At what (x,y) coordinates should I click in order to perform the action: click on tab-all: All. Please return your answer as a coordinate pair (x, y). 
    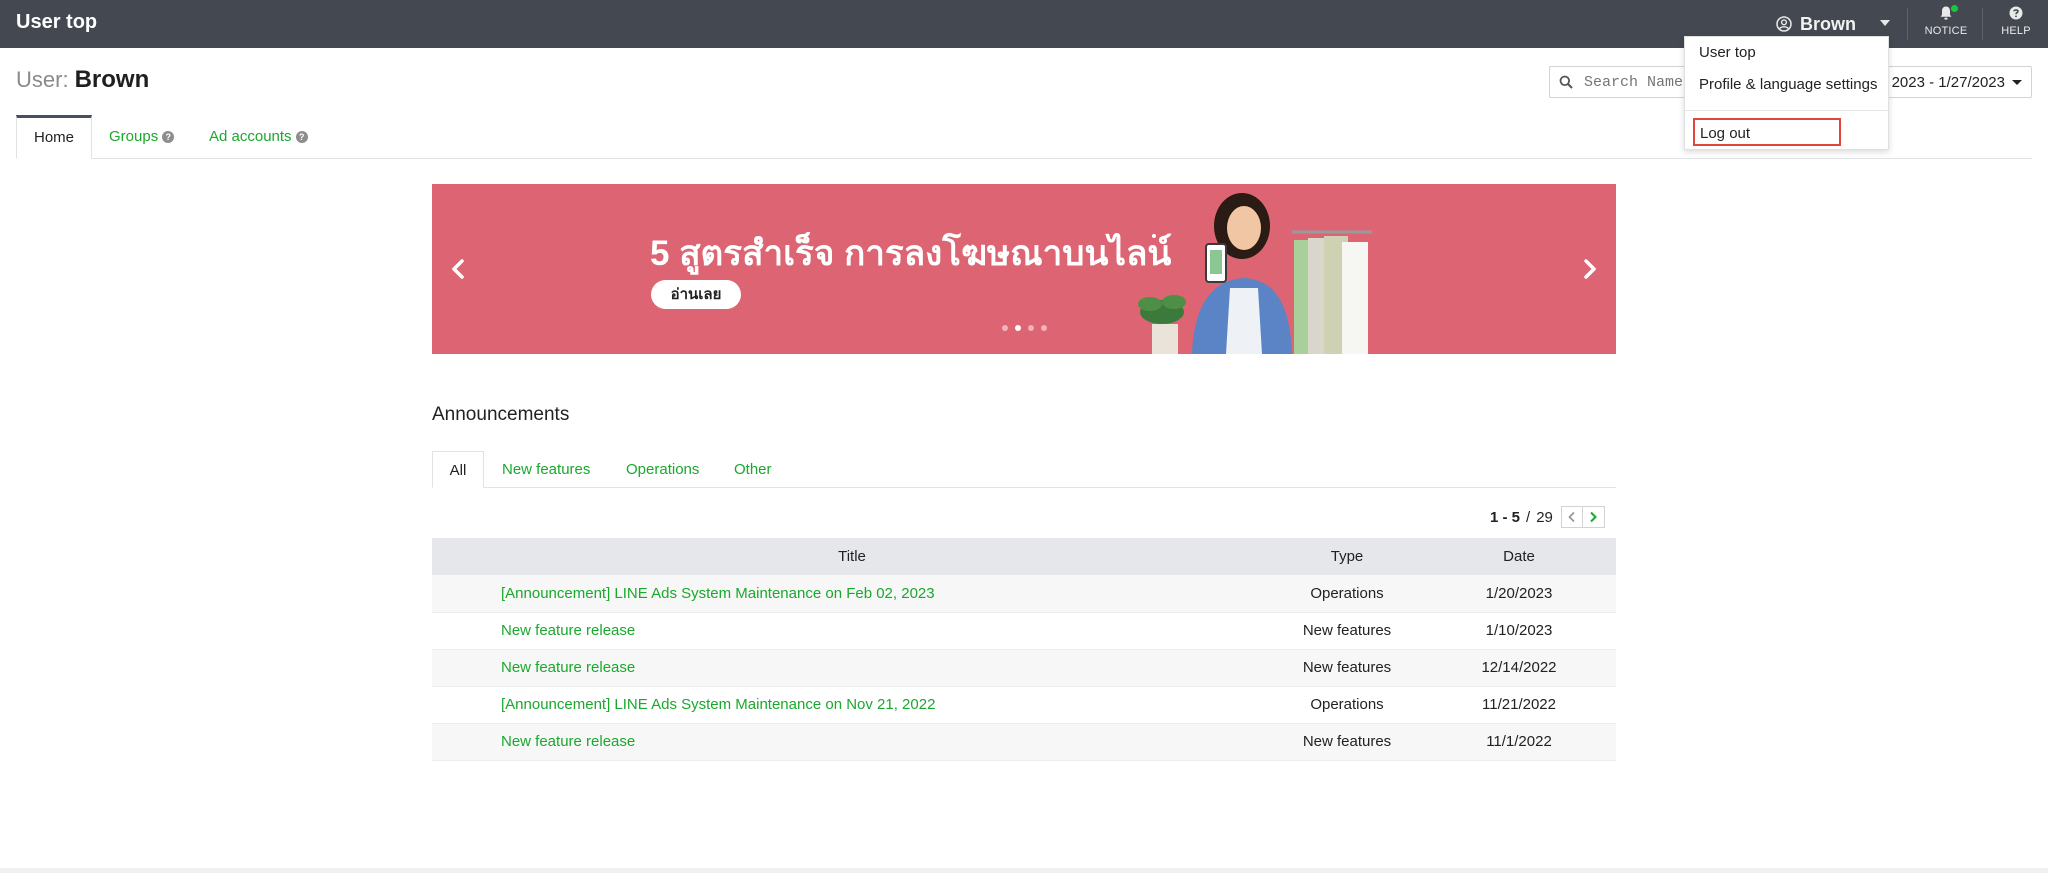
    Looking at the image, I should click on (458, 469).